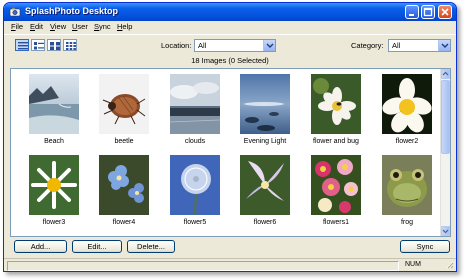  I want to click on thumbnail-caption: Evening Light, so click(265, 141).